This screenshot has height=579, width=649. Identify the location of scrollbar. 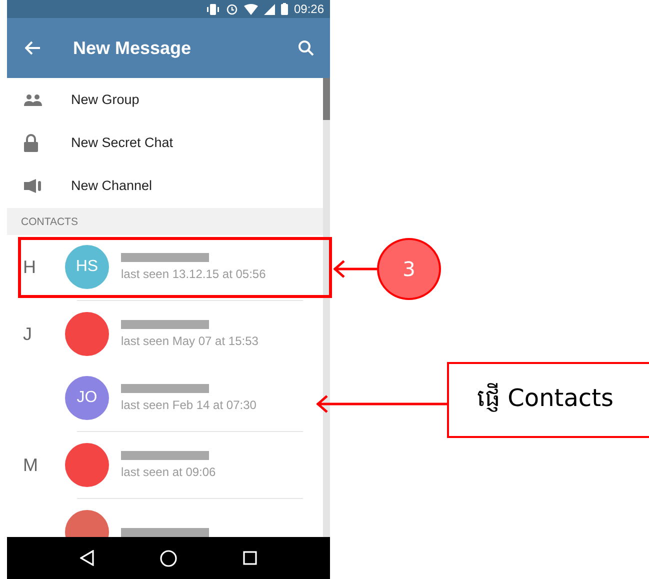
(326, 307).